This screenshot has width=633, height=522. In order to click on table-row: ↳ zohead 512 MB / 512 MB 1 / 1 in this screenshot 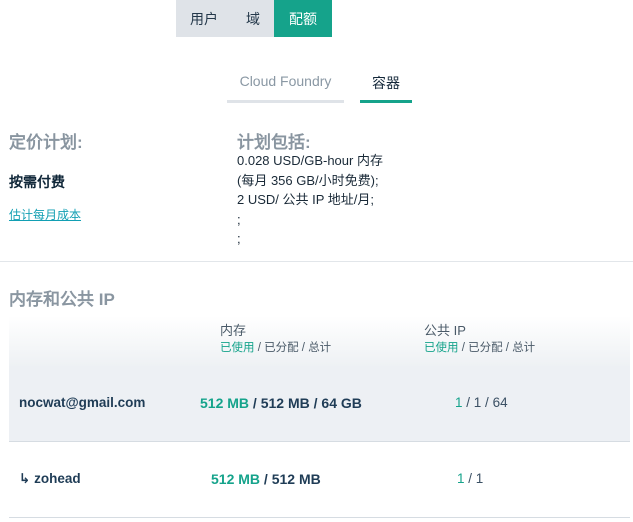, I will do `click(319, 480)`.